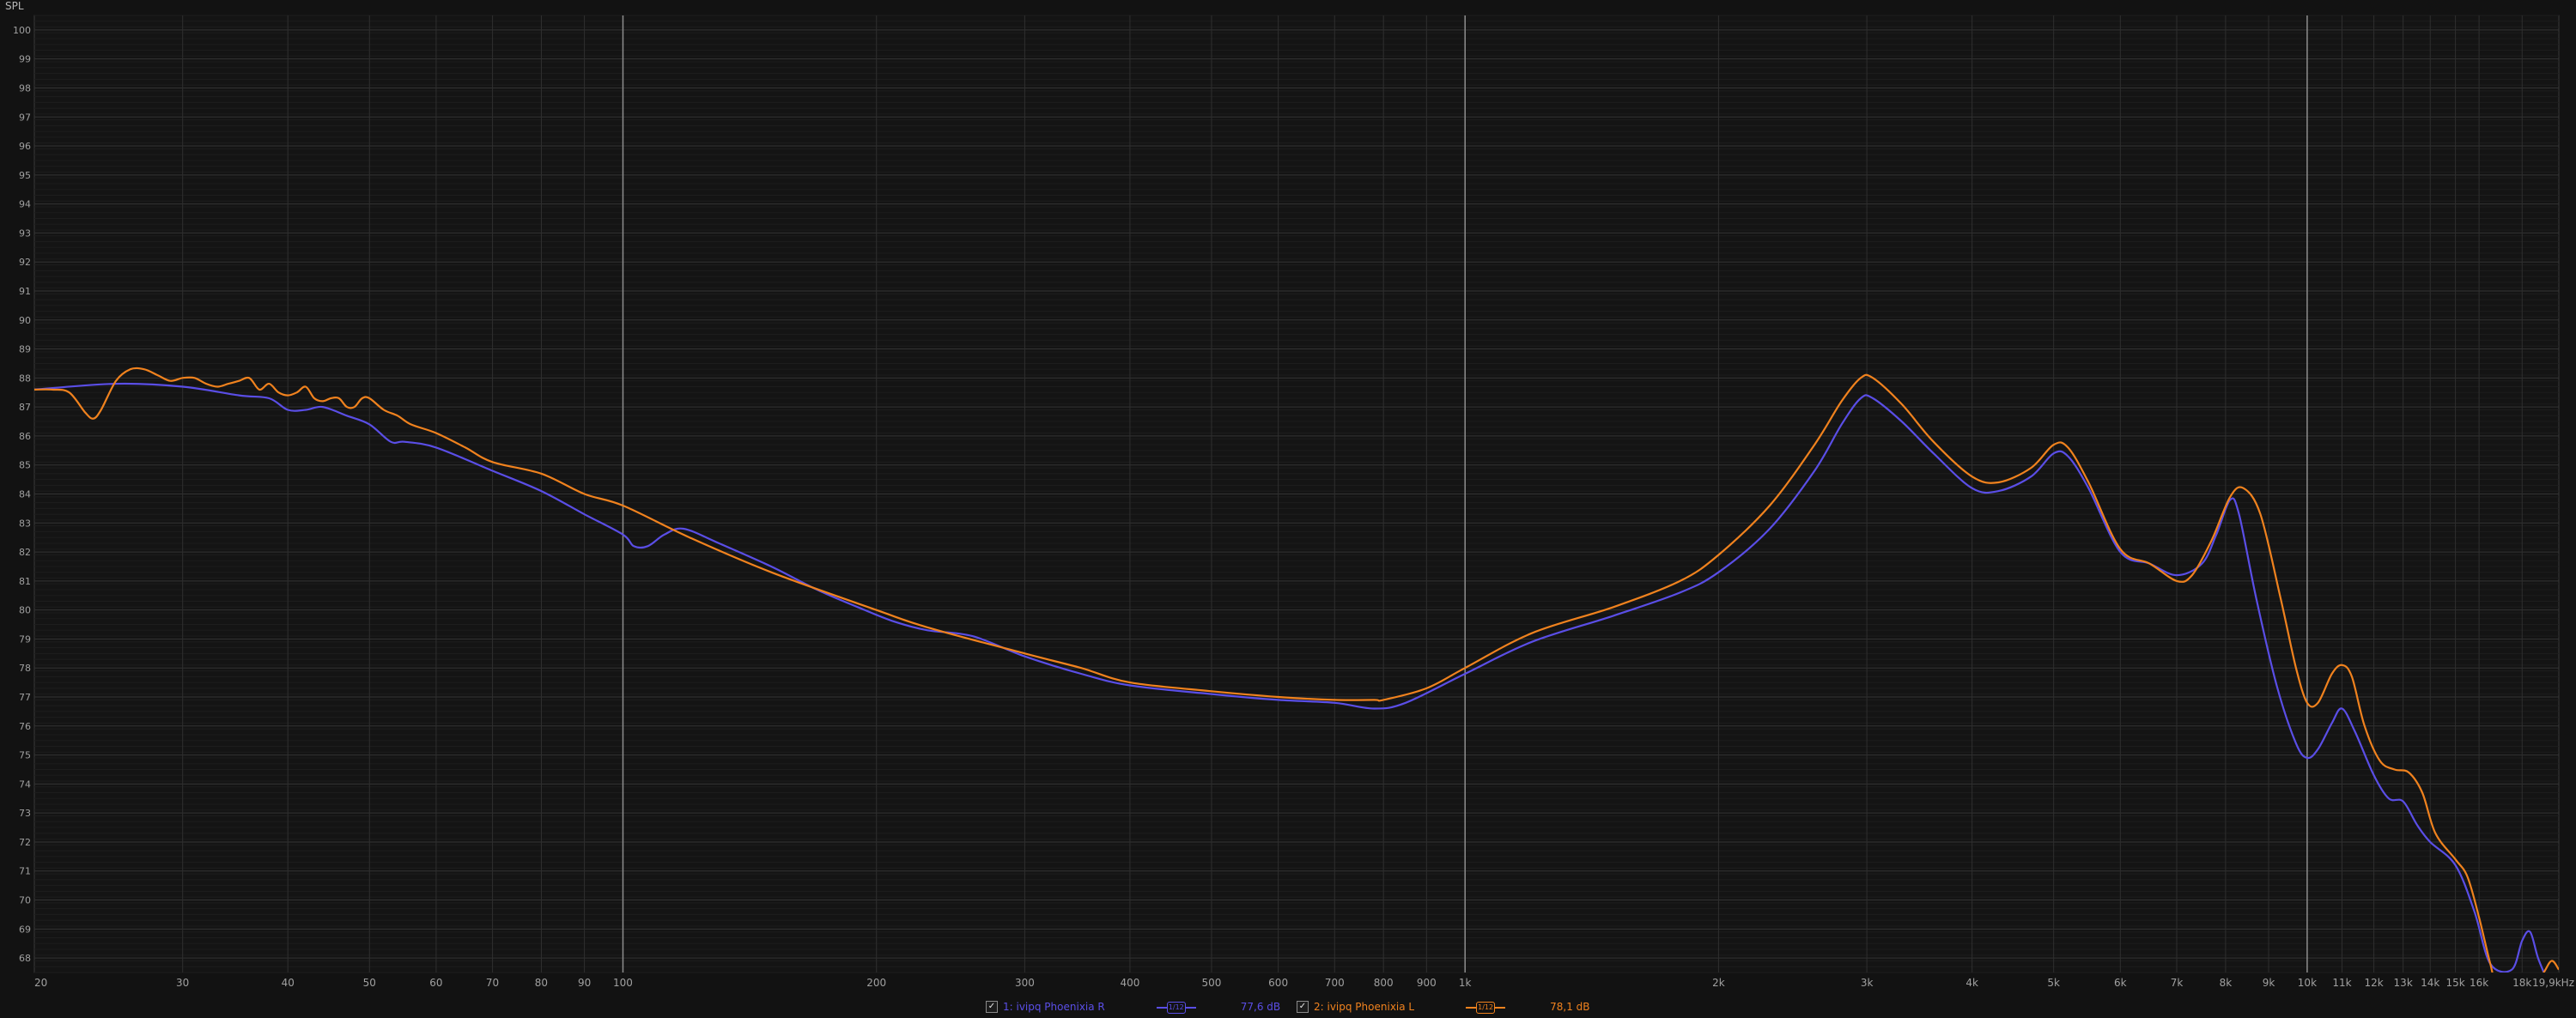 This screenshot has height=1018, width=2576. Describe the element at coordinates (25, 756) in the screenshot. I see `y-tick-label: 75` at that location.